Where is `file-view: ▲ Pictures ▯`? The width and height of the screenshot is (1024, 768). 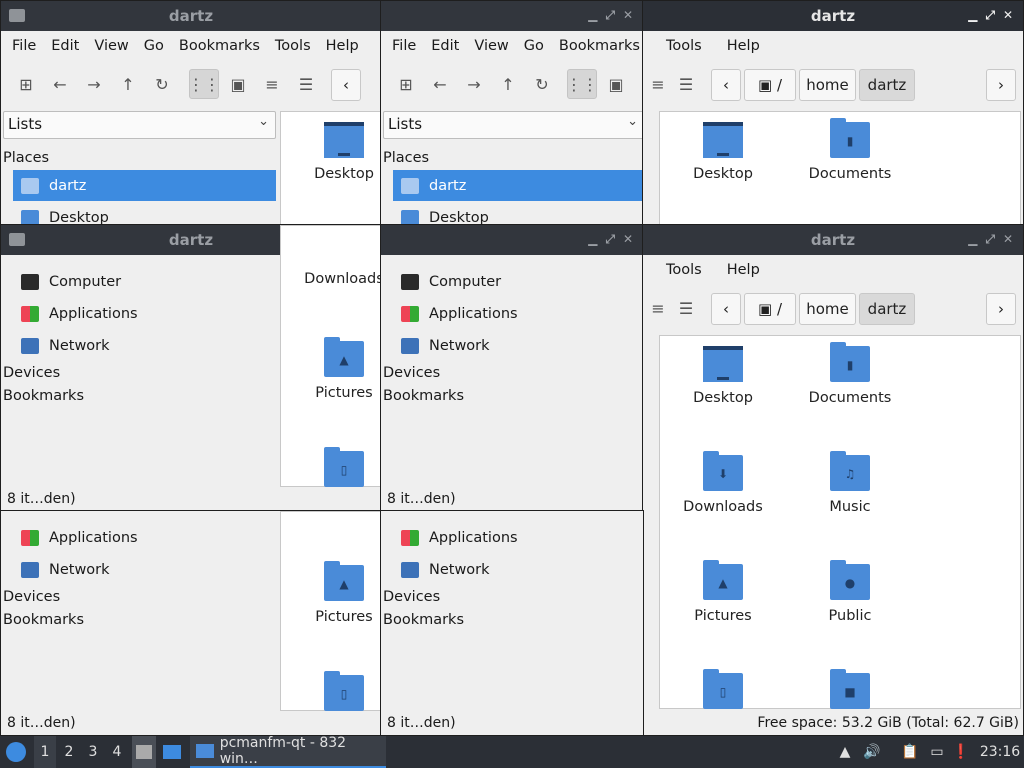
file-view: ▲ Pictures ▯ is located at coordinates (330, 611).